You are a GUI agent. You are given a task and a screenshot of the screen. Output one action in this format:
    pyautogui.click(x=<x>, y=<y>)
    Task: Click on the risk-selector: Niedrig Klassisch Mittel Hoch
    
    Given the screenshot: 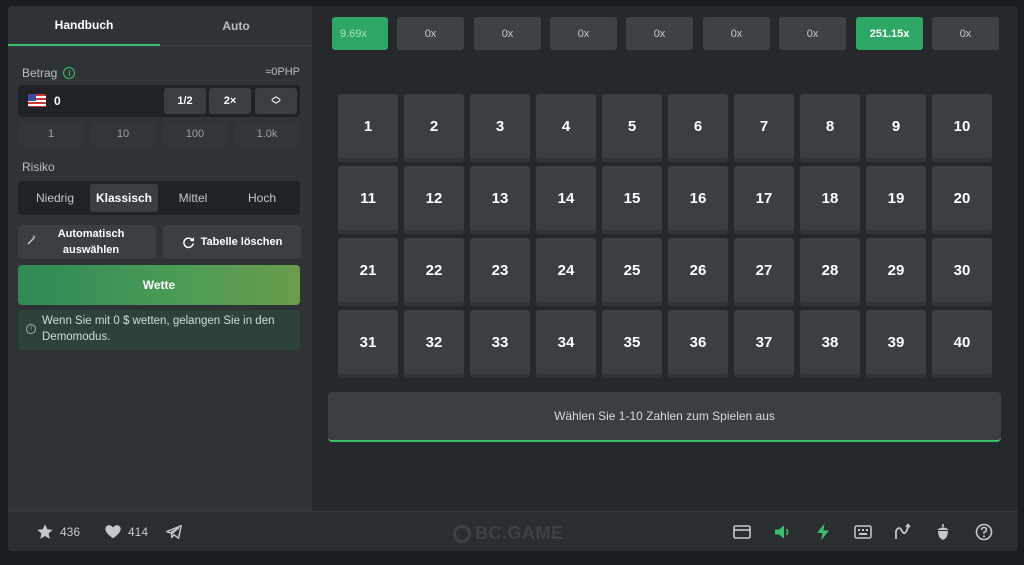 What is the action you would take?
    pyautogui.click(x=159, y=198)
    